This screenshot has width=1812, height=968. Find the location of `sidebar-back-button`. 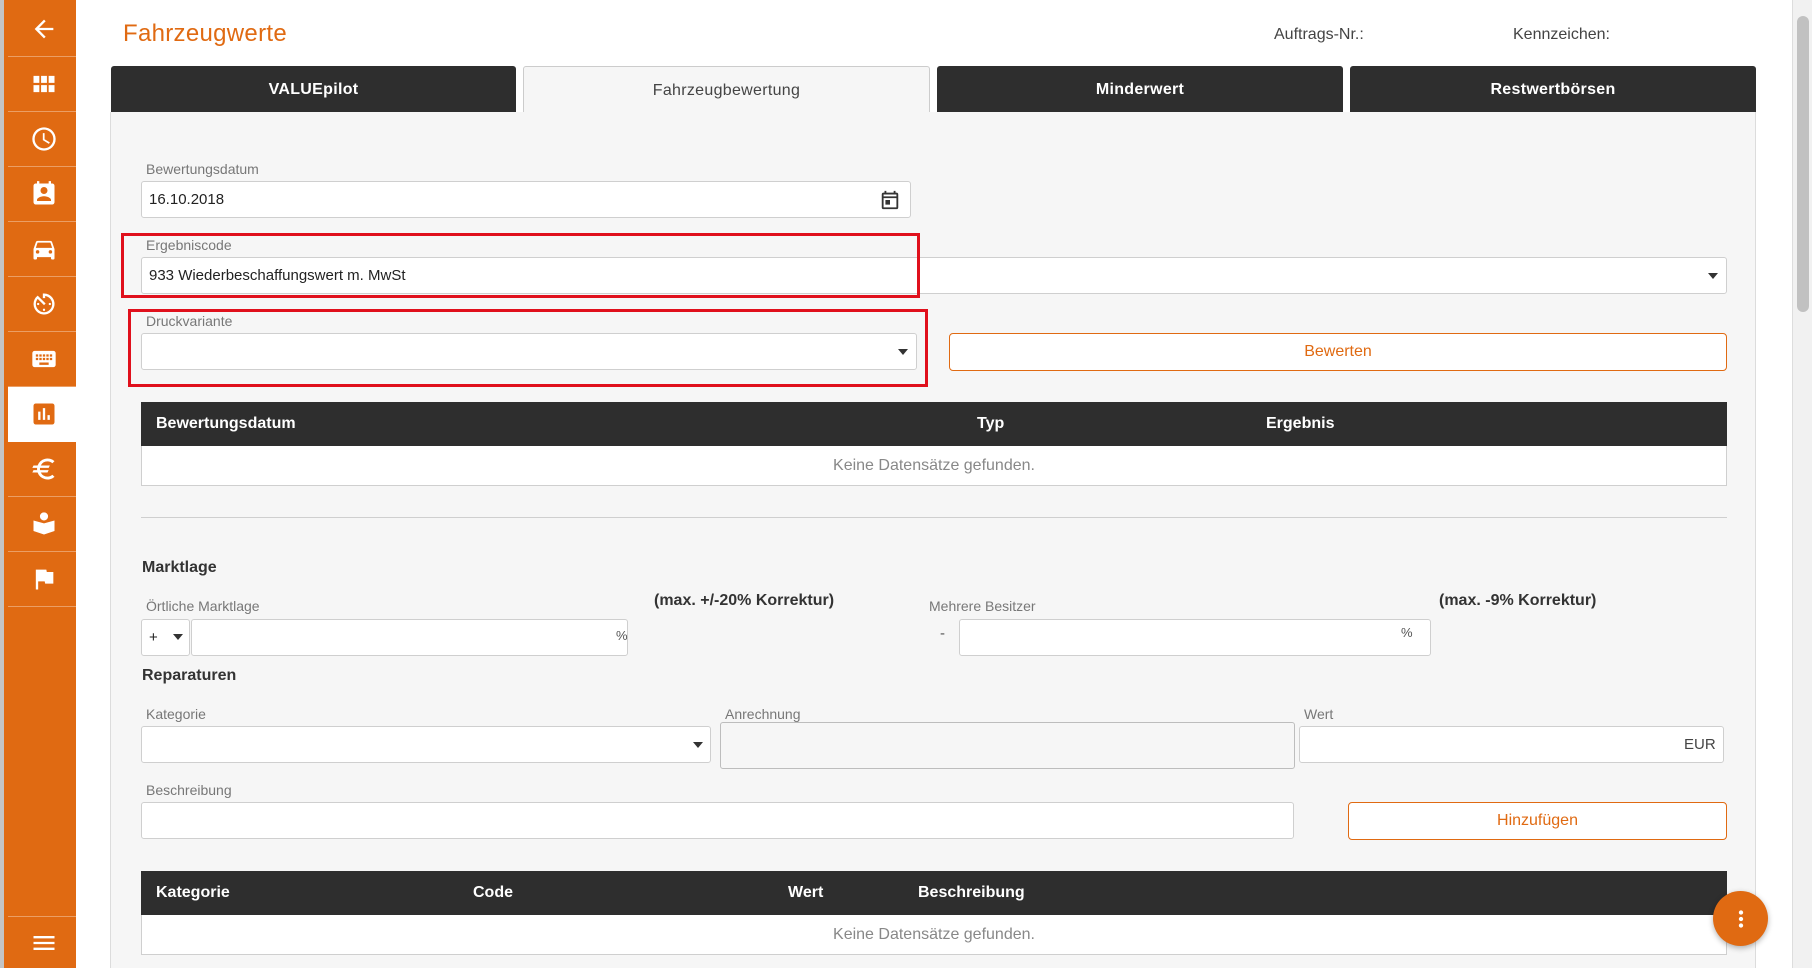

sidebar-back-button is located at coordinates (44, 29).